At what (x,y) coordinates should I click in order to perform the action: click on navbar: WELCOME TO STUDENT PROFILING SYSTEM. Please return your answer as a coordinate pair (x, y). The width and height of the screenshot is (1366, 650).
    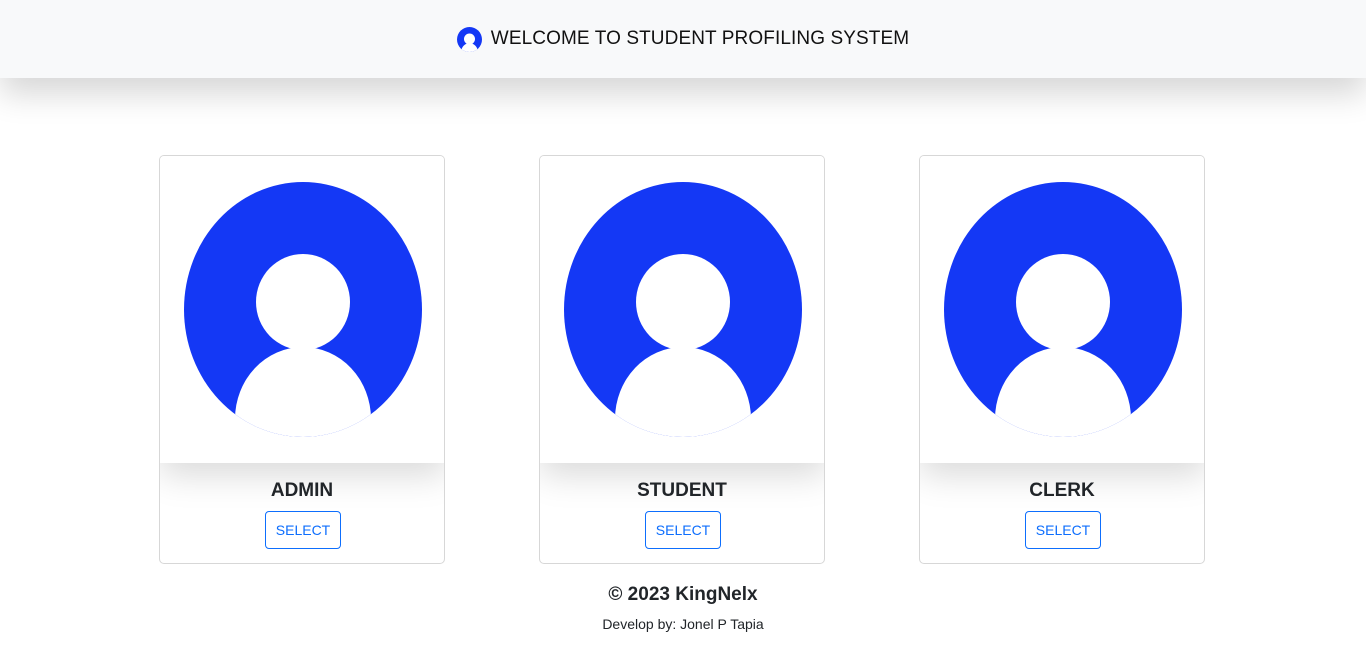
    Looking at the image, I should click on (683, 39).